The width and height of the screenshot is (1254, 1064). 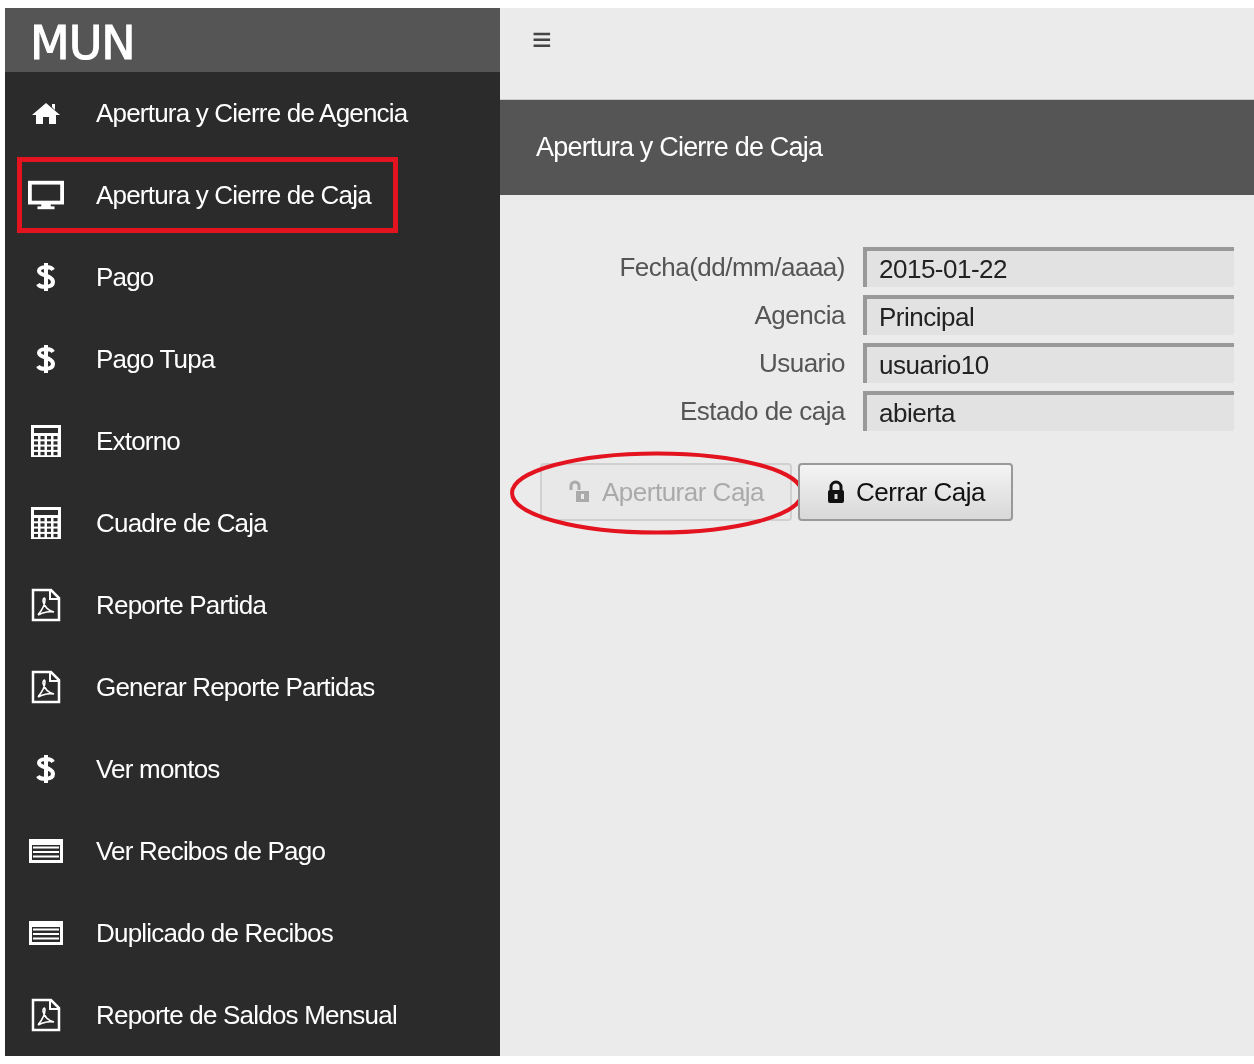 I want to click on sidebar-item: Cuadre de Caja, so click(x=155, y=523).